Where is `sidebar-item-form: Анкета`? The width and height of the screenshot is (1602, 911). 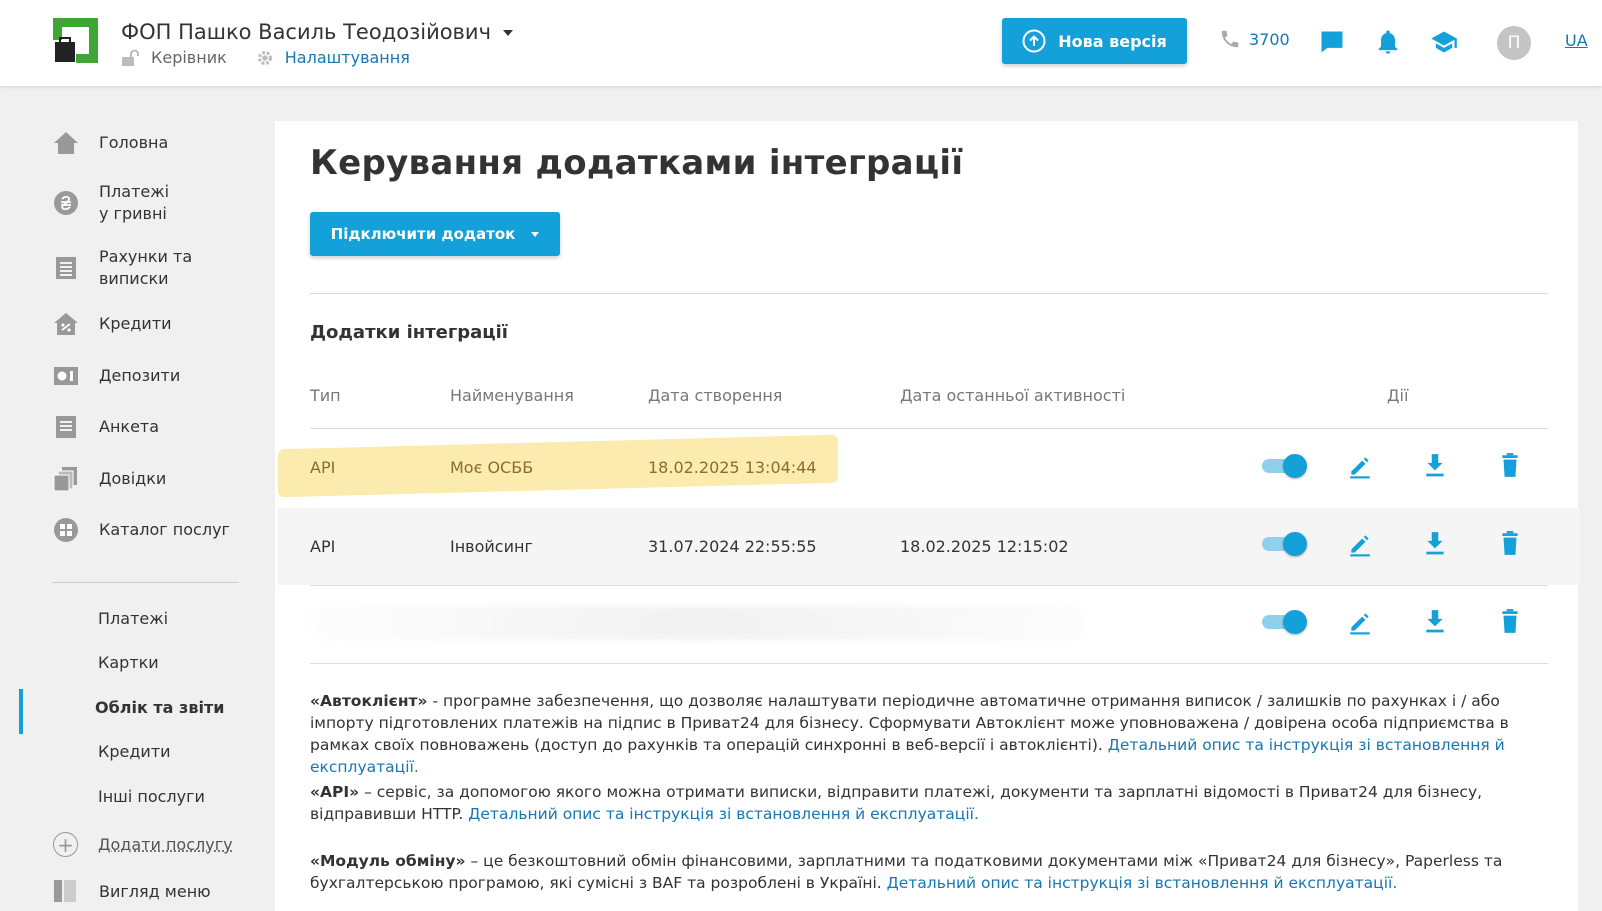 sidebar-item-form: Анкета is located at coordinates (106, 427).